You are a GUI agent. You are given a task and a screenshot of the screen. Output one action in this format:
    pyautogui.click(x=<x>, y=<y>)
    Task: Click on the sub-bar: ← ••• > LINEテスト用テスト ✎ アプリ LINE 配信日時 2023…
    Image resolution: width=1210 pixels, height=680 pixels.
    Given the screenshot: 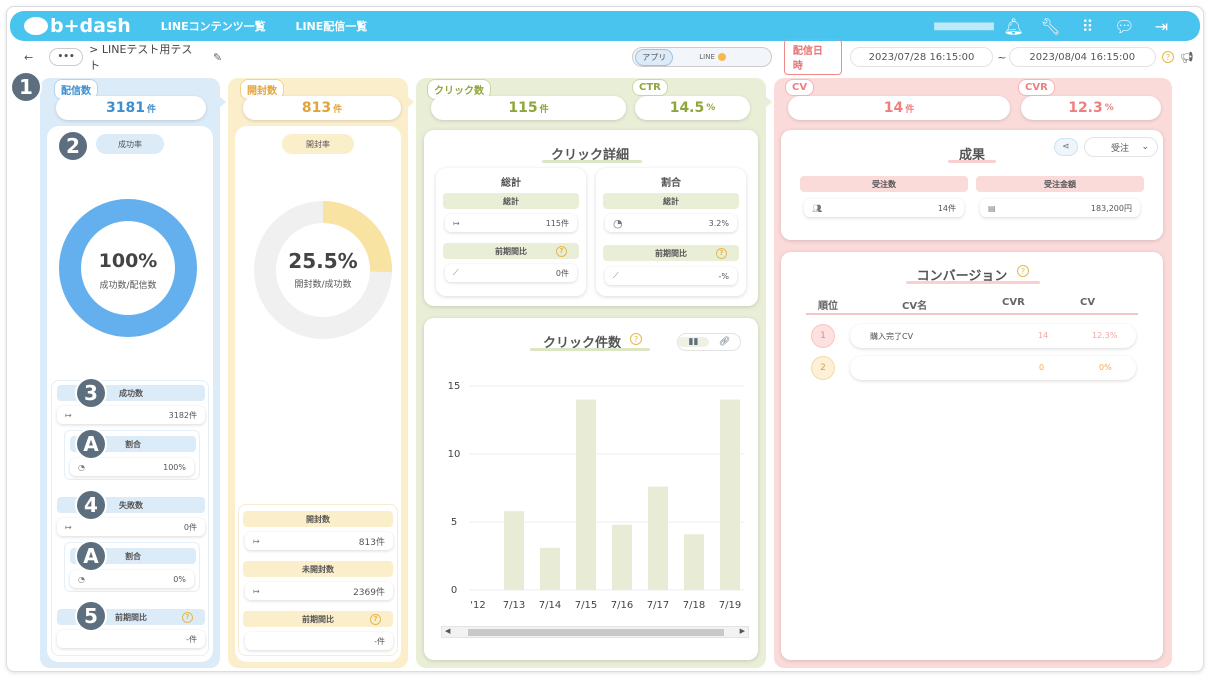 What is the action you would take?
    pyautogui.click(x=604, y=57)
    